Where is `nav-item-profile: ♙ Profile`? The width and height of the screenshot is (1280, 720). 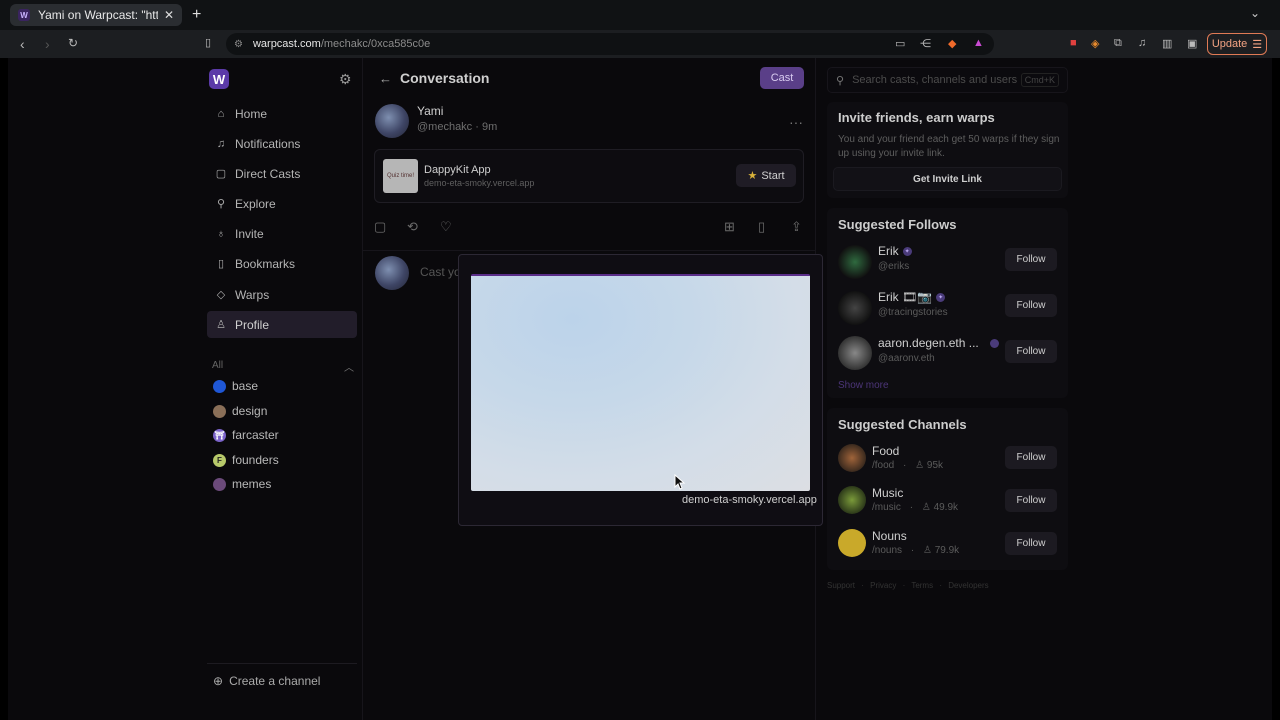 nav-item-profile: ♙ Profile is located at coordinates (282, 324).